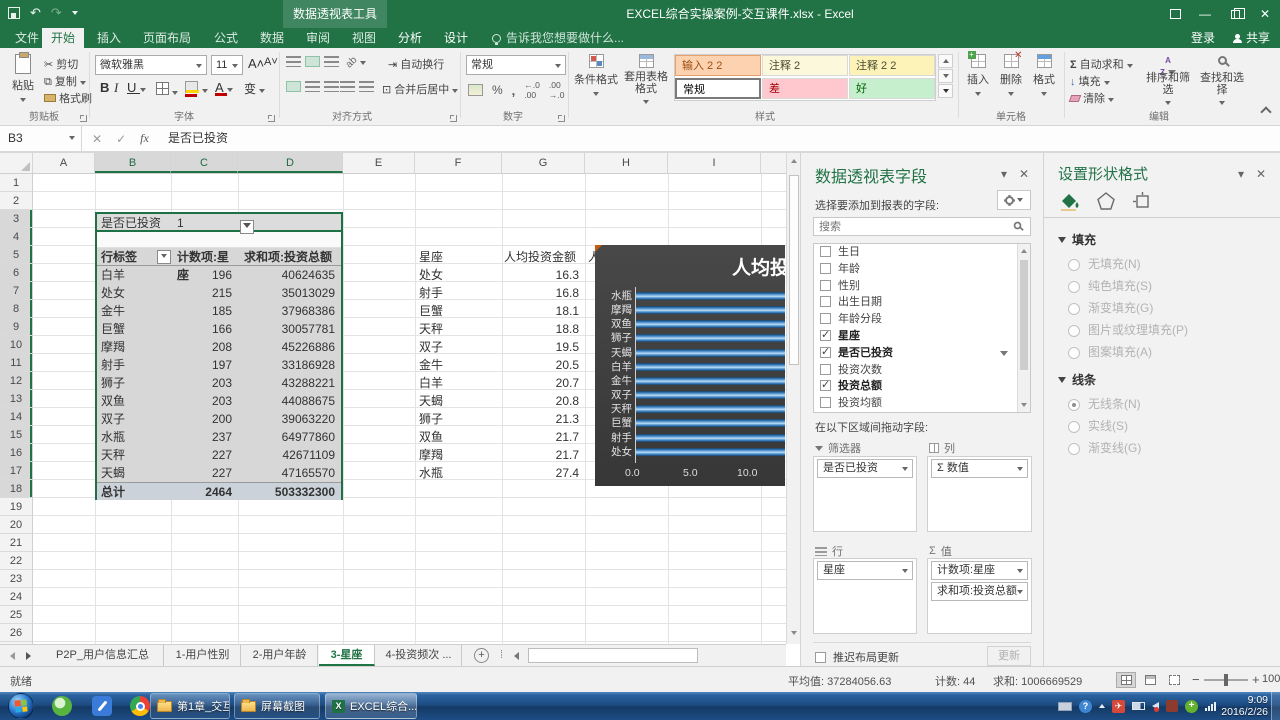  Describe the element at coordinates (922, 386) in the screenshot. I see `field-item: 投资总额` at that location.